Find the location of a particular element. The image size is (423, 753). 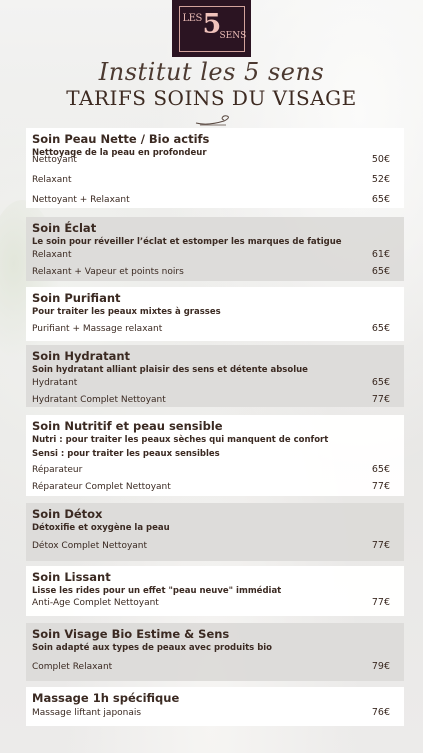

card-title: Soin Éclat is located at coordinates (64, 228).